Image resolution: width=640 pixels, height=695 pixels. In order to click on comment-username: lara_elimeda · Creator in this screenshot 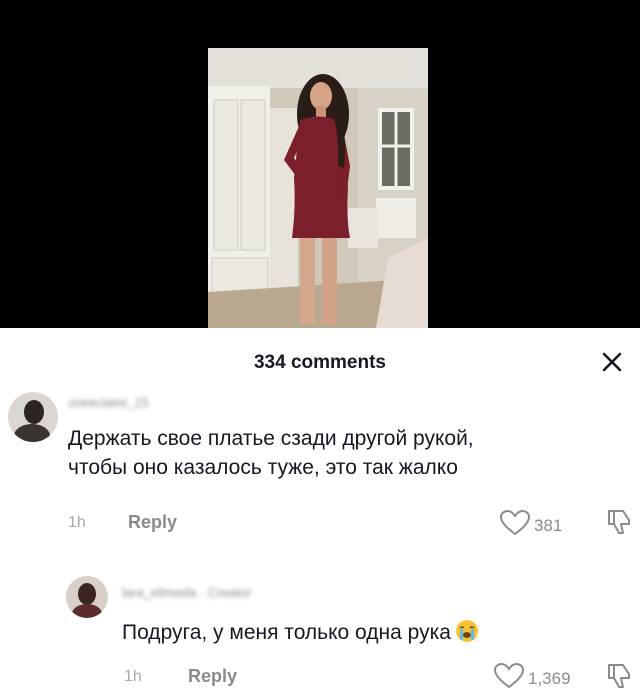, I will do `click(186, 593)`.